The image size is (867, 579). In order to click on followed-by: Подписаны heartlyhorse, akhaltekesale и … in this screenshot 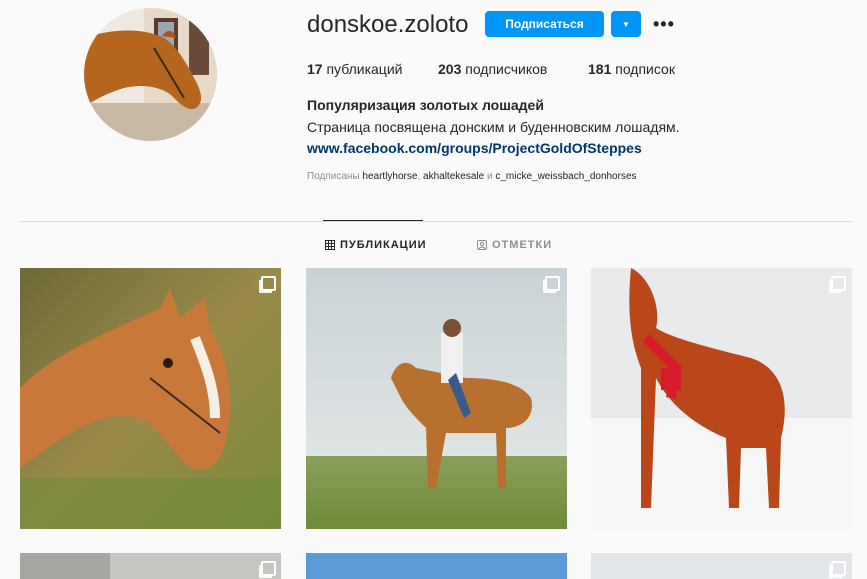, I will do `click(472, 176)`.